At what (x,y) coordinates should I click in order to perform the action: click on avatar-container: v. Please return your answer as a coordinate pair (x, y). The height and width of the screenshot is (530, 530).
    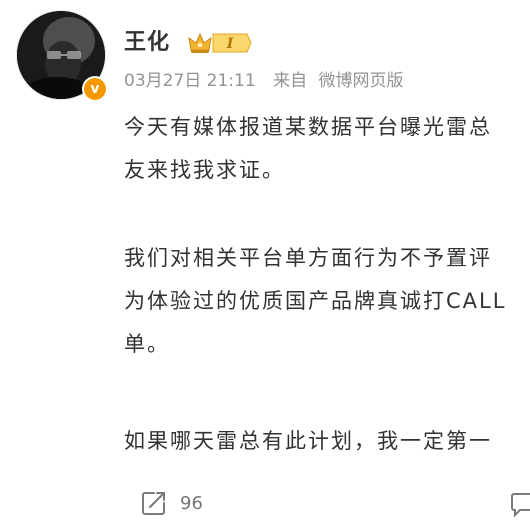
    Looking at the image, I should click on (62, 56).